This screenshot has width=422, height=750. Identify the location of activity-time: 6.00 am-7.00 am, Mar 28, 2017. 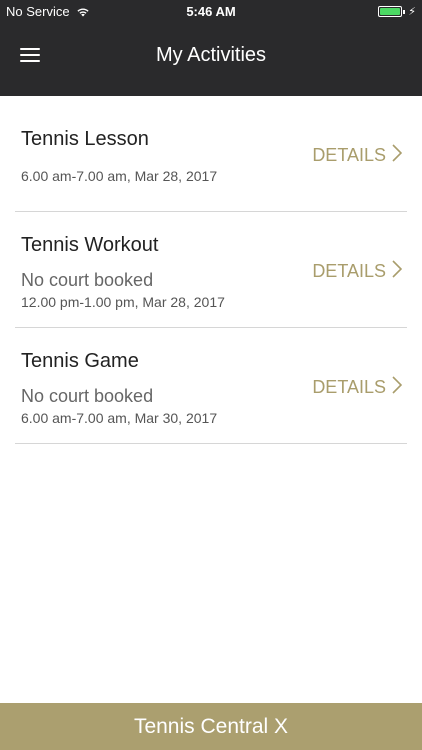
(119, 176).